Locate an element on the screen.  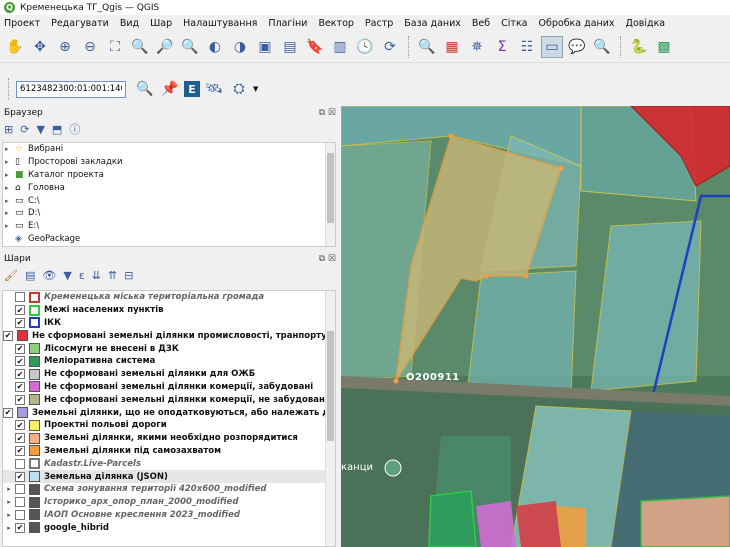
layer-row: ✔ Межі населених пунктів is located at coordinates (169, 310).